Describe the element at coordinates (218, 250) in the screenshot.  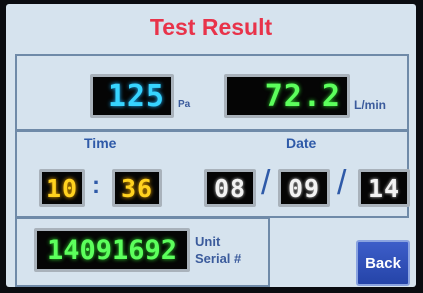
I see `serial-label: Unit Serial #` at that location.